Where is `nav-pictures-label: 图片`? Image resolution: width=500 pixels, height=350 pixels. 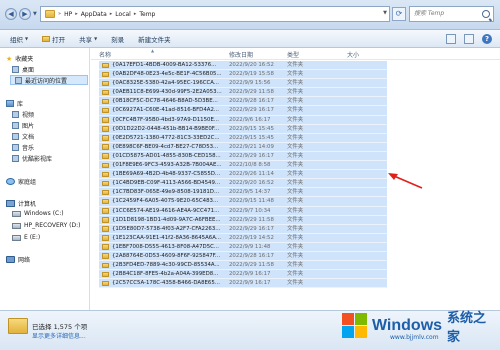
nav-pictures-label: 图片 is located at coordinates (28, 126).